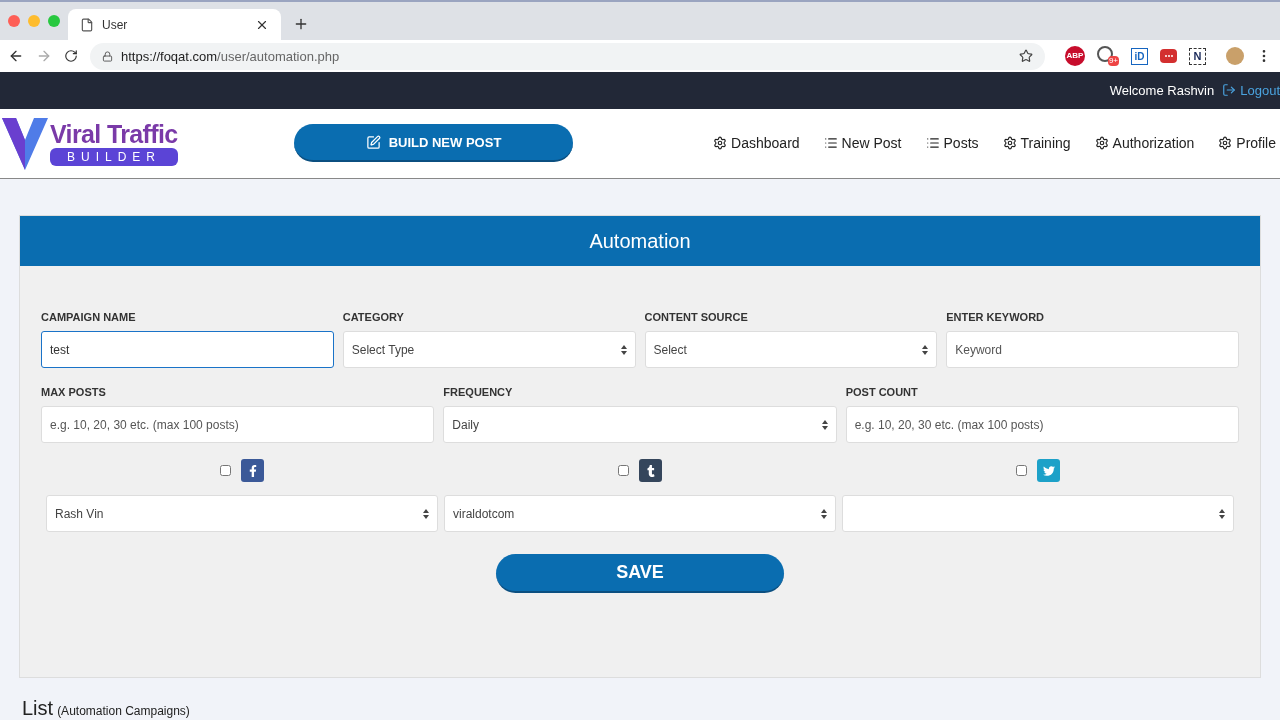 This screenshot has width=1280, height=720. I want to click on bird-icon, so click(1048, 470).